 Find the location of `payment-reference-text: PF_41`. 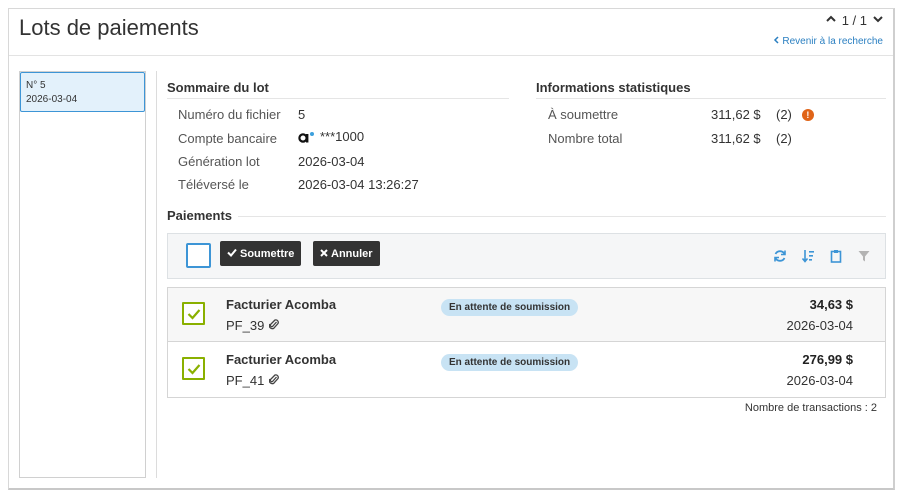

payment-reference-text: PF_41 is located at coordinates (245, 380).